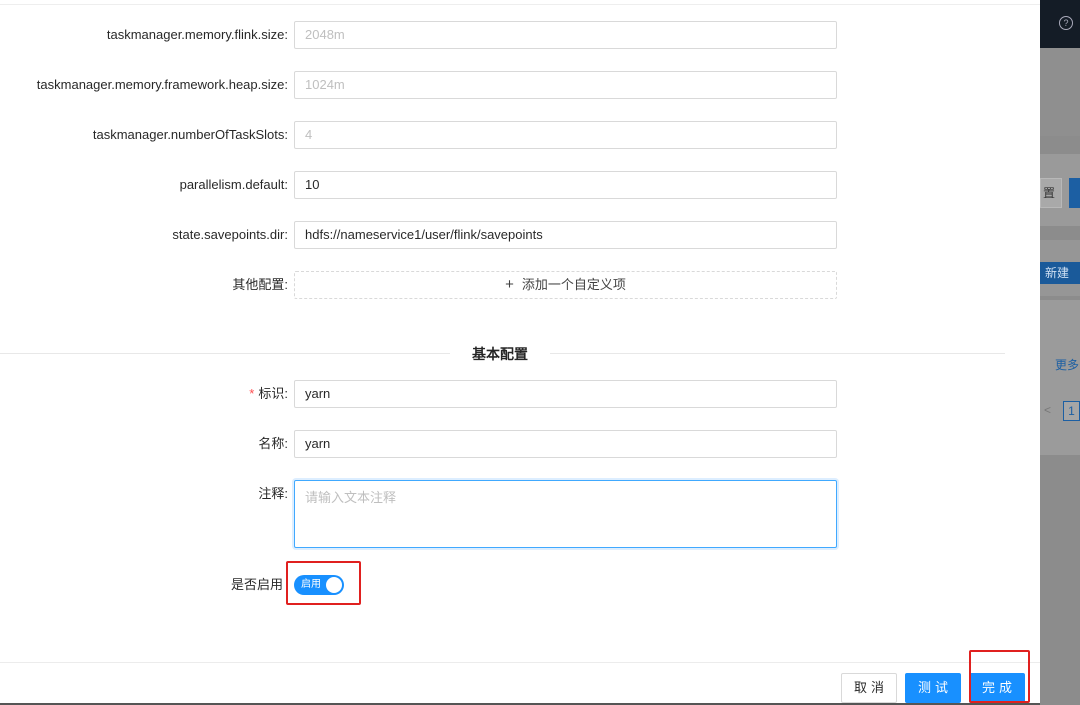 The height and width of the screenshot is (705, 1080). Describe the element at coordinates (268, 393) in the screenshot. I see `field-label: * 标识:` at that location.